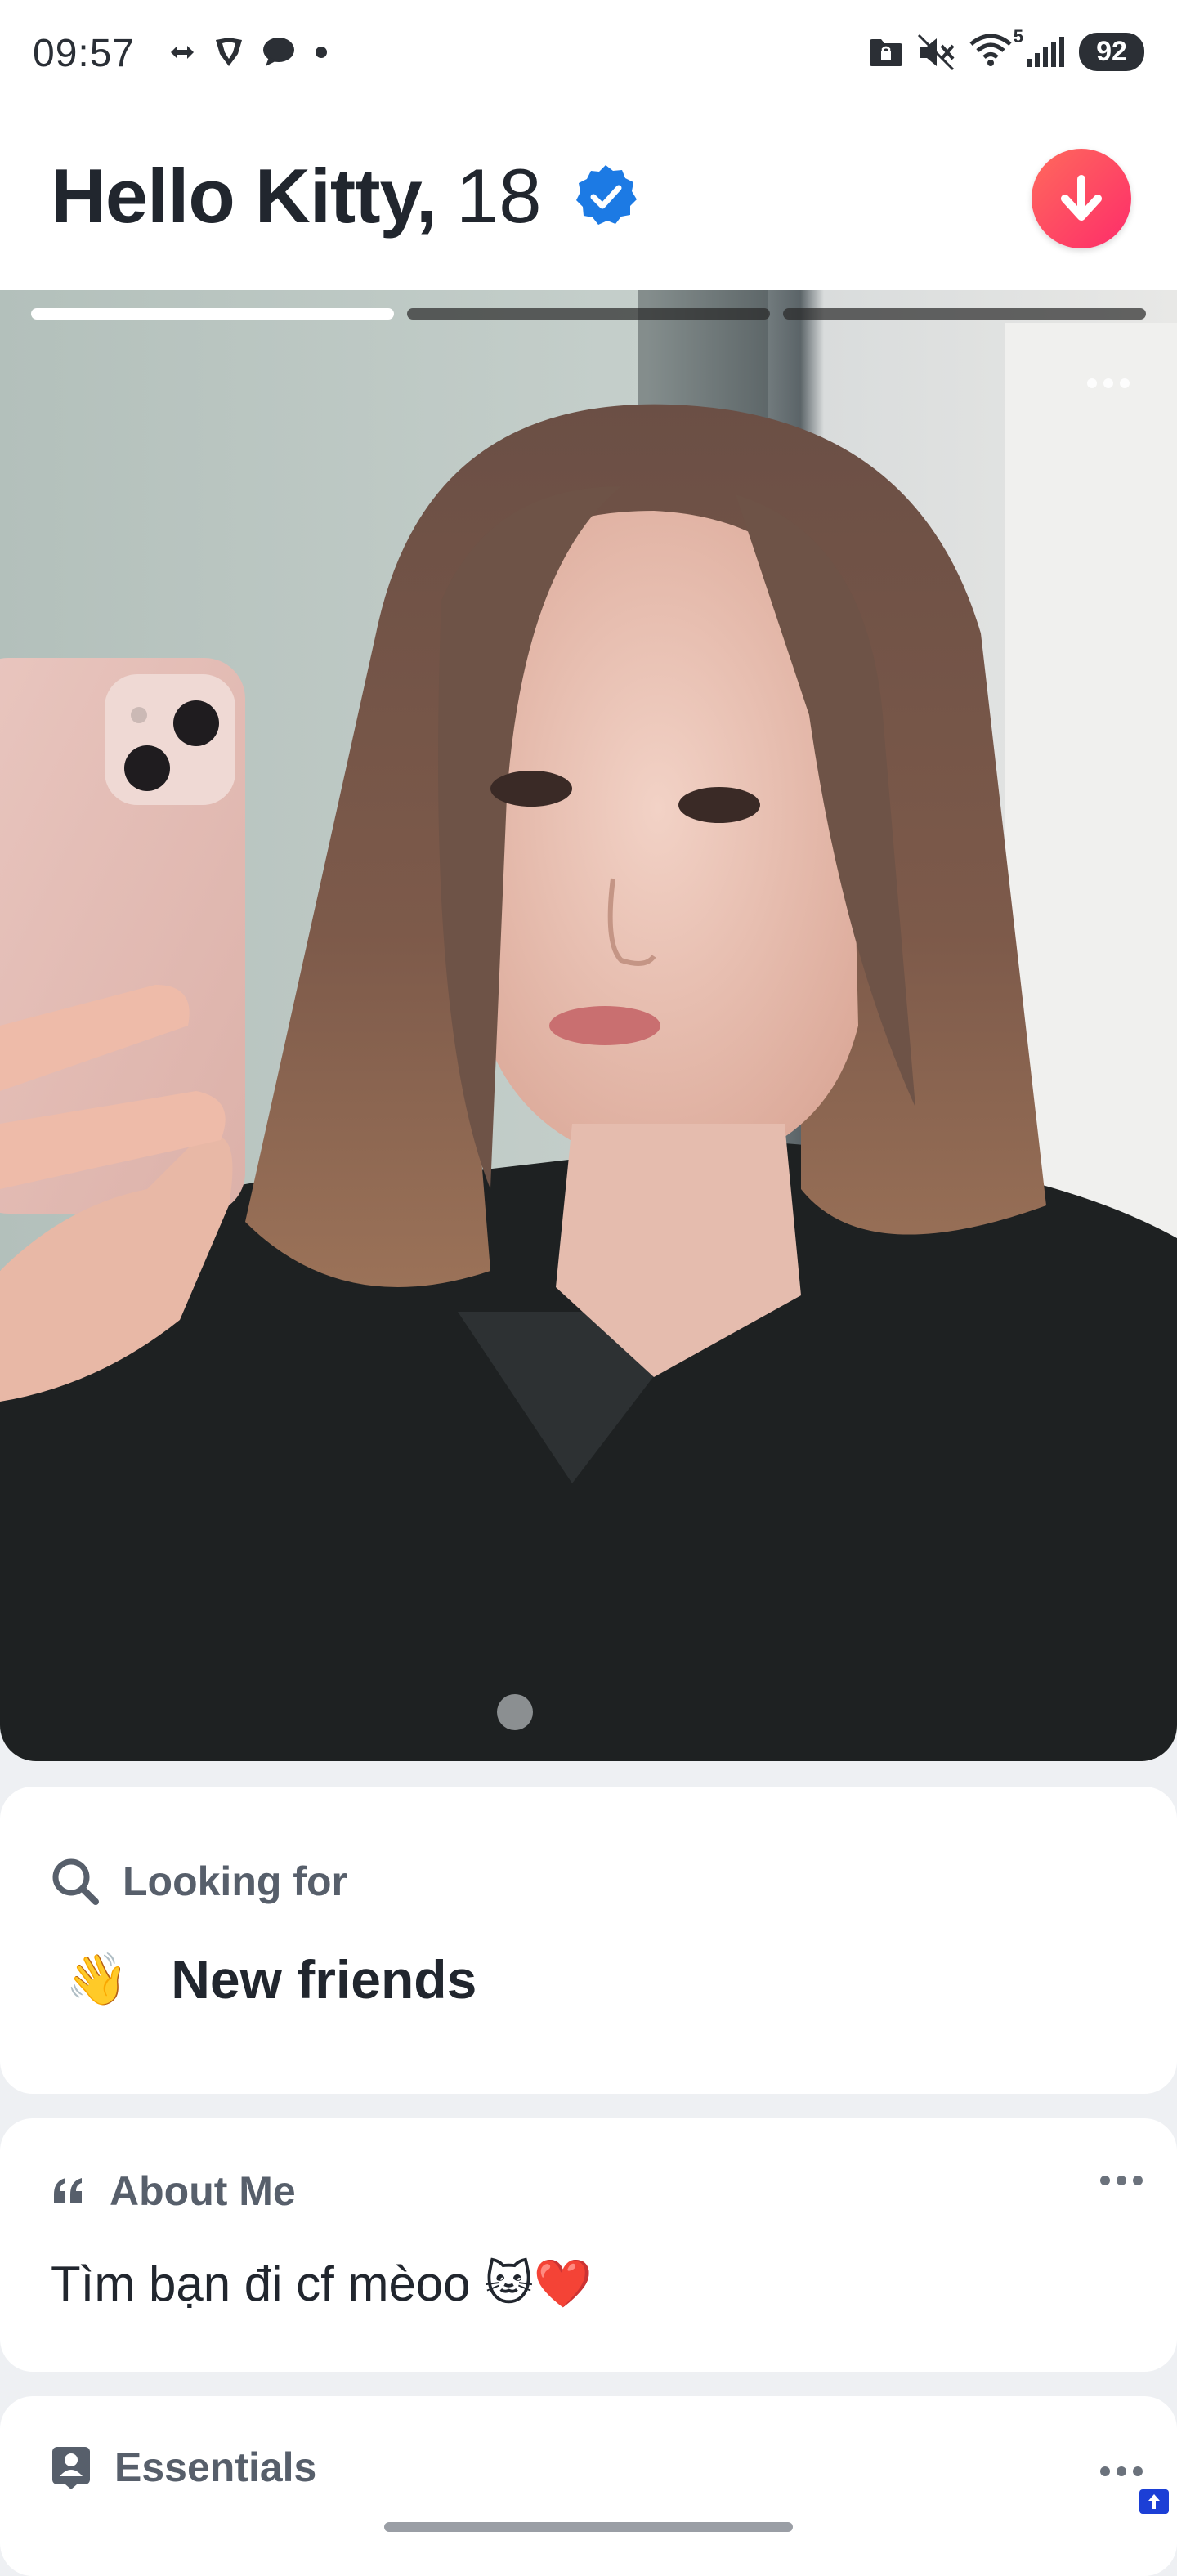  Describe the element at coordinates (606, 195) in the screenshot. I see `verified-badge-icon` at that location.